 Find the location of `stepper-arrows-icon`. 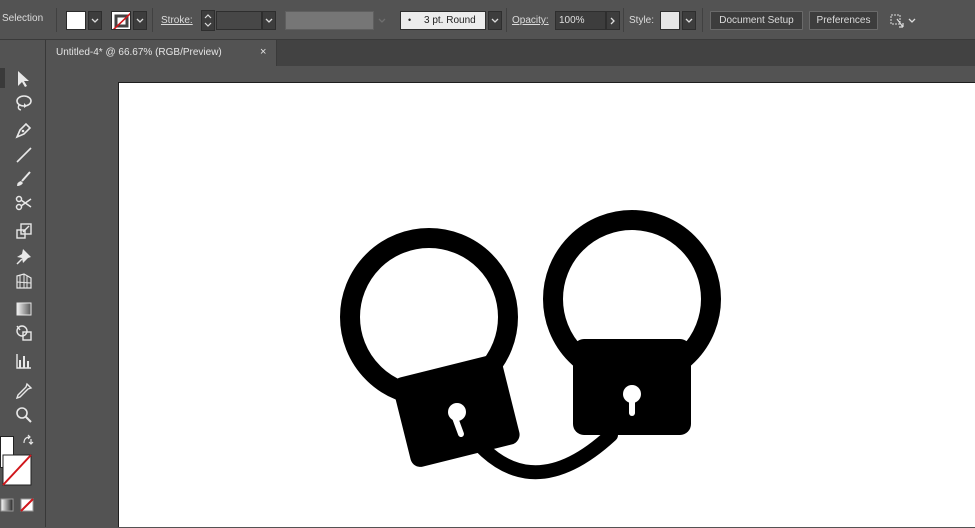

stepper-arrows-icon is located at coordinates (208, 20).